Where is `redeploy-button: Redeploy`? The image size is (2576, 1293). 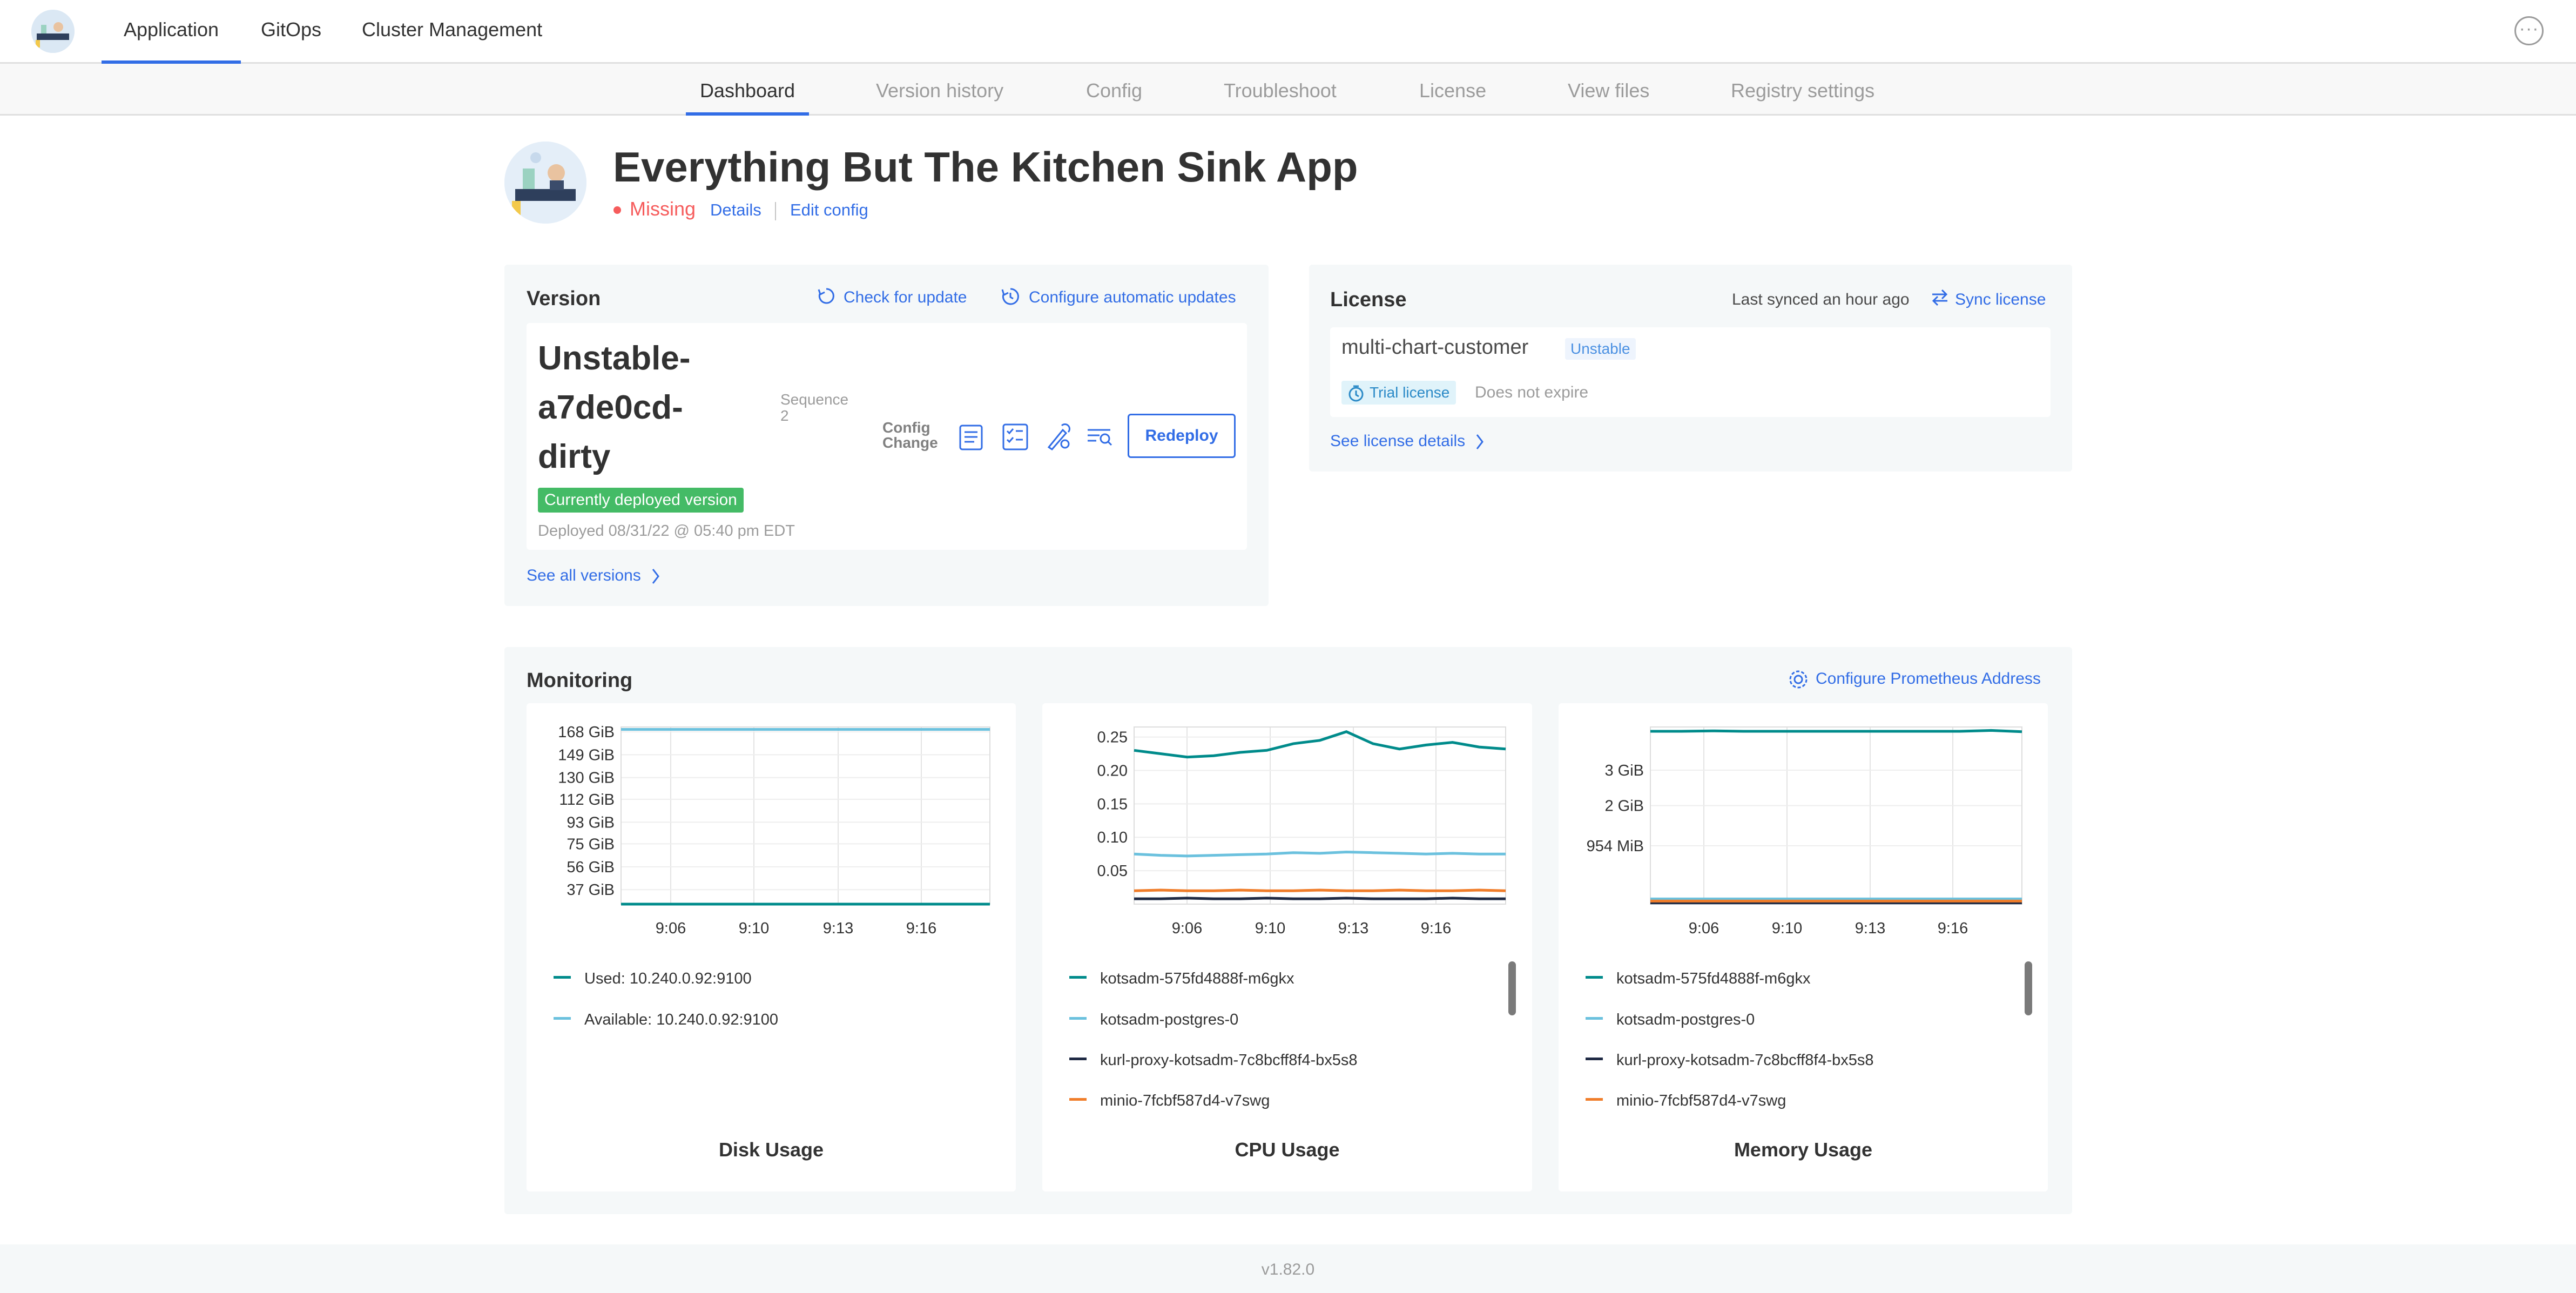
redeploy-button: Redeploy is located at coordinates (1182, 436).